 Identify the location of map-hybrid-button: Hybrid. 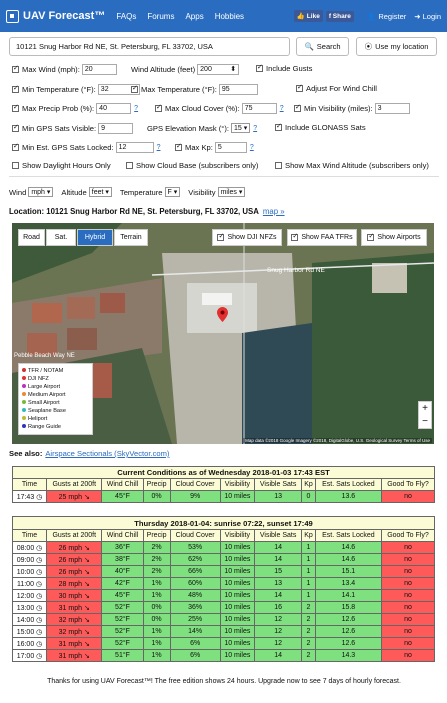
(95, 237).